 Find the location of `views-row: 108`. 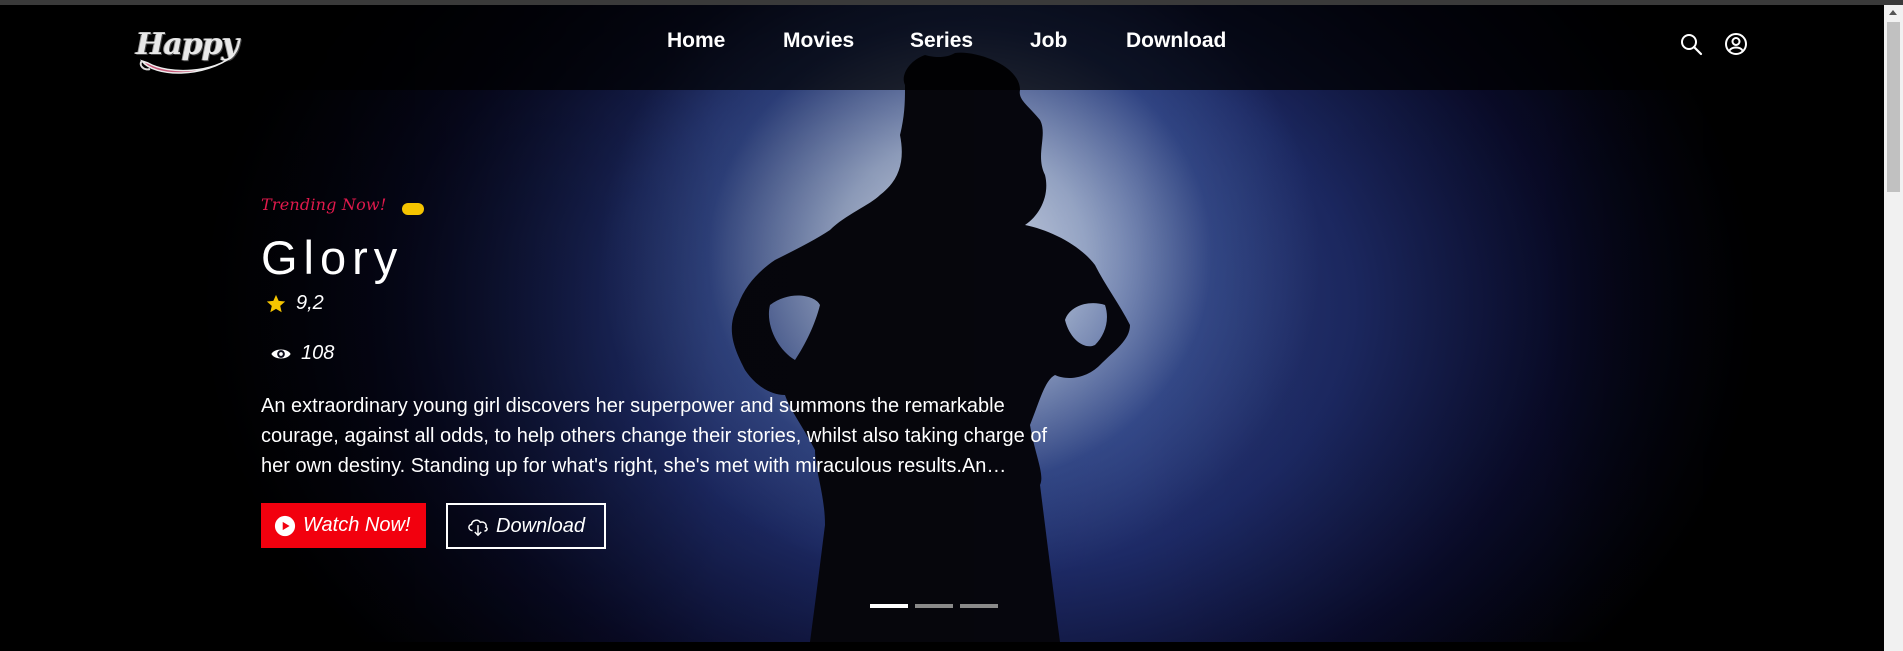

views-row: 108 is located at coordinates (297, 353).